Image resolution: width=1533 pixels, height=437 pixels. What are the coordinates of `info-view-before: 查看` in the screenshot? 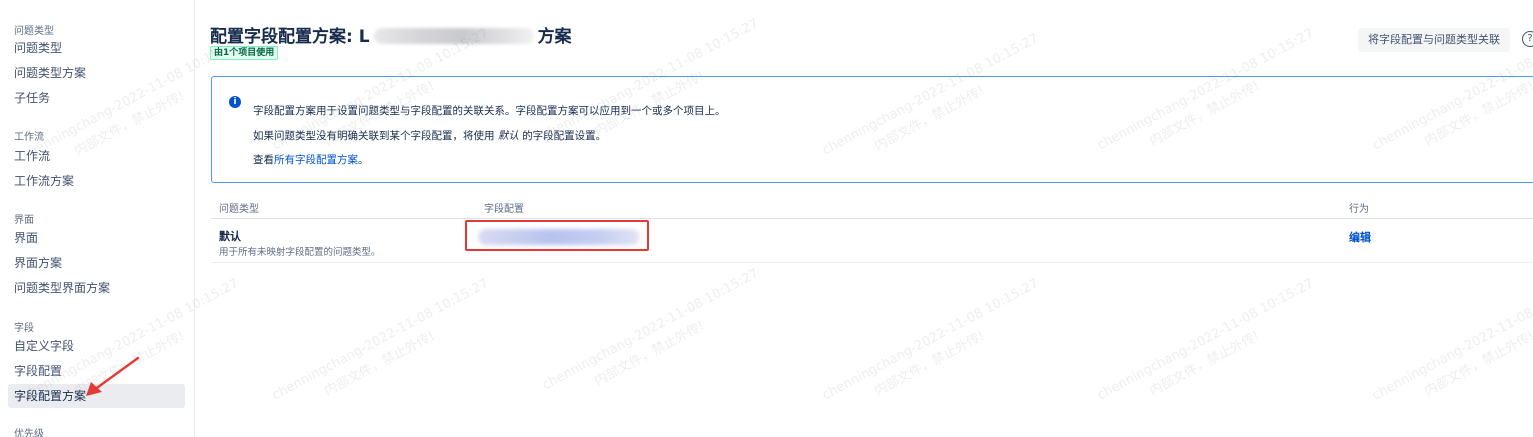 It's located at (263, 160).